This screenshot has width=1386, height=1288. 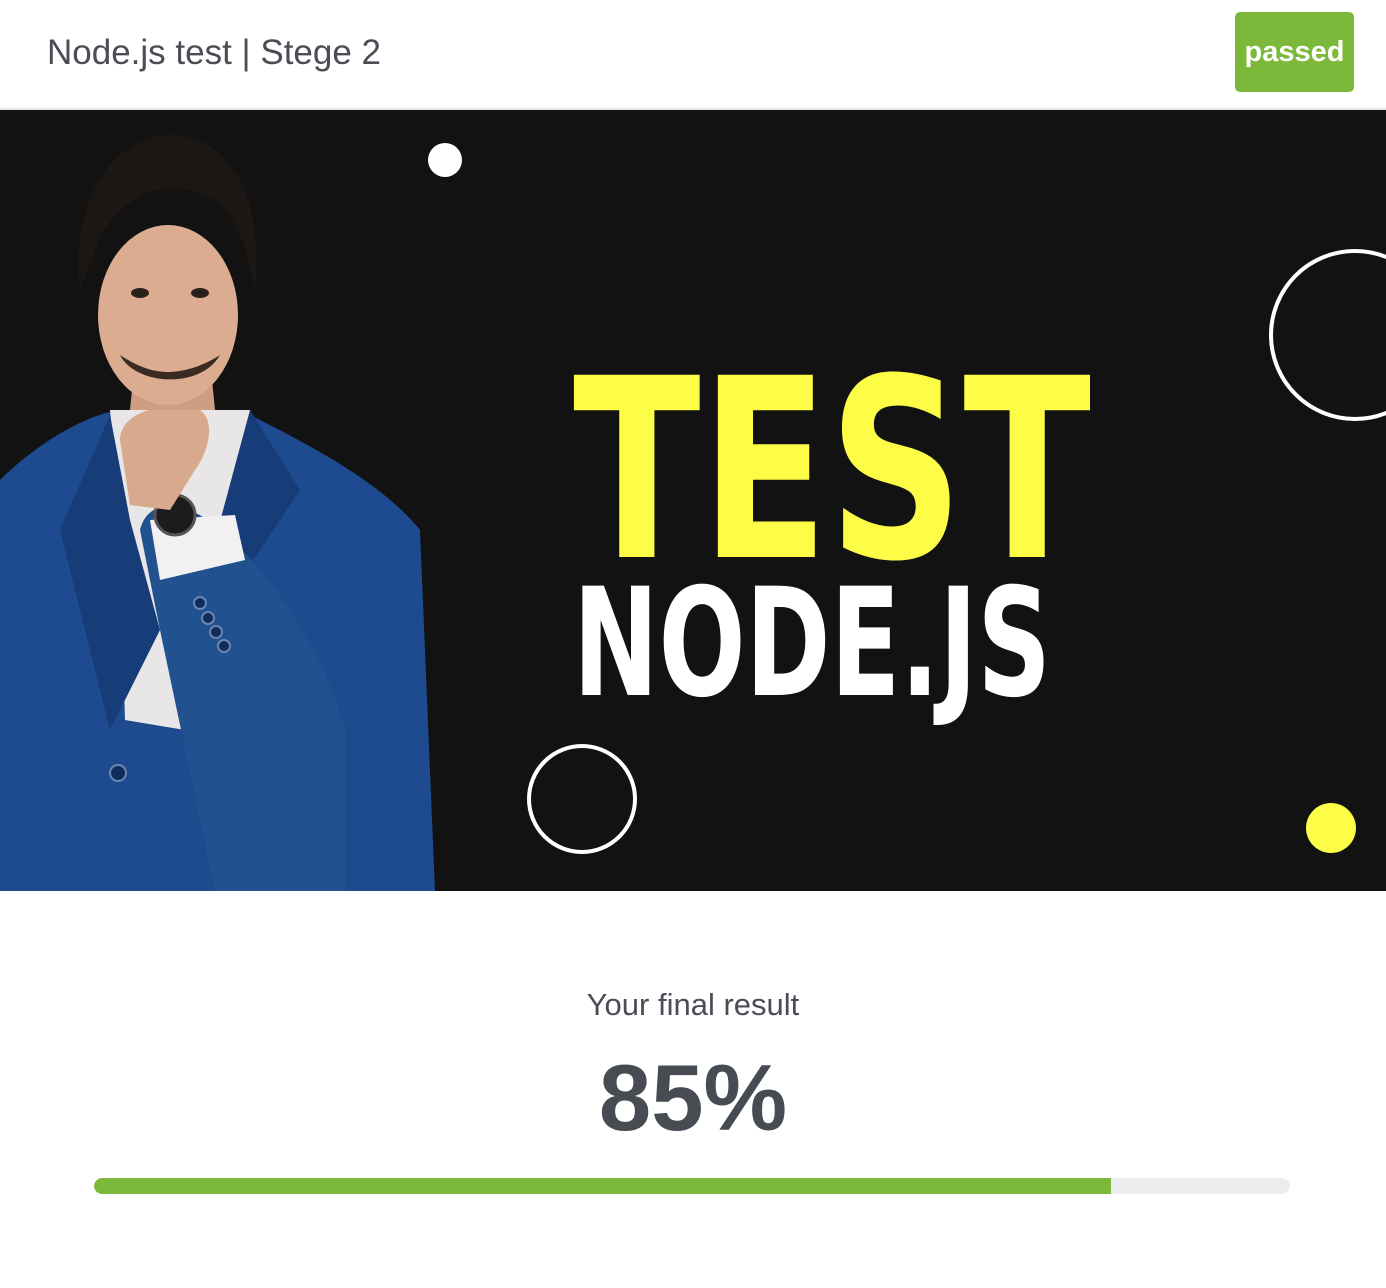 I want to click on result-score: 85%, so click(x=693, y=1097).